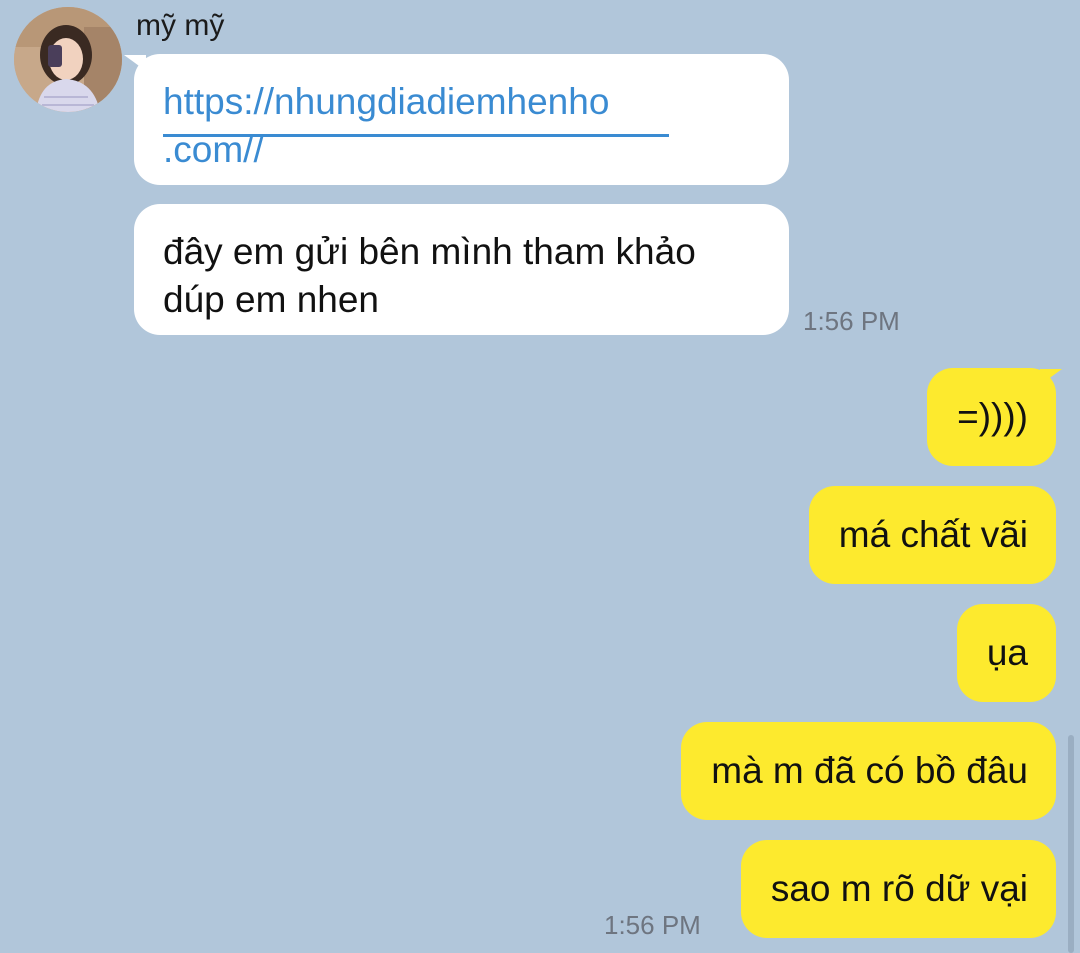 The image size is (1080, 953). Describe the element at coordinates (180, 25) in the screenshot. I see `sender-name: mỹ mỹ` at that location.